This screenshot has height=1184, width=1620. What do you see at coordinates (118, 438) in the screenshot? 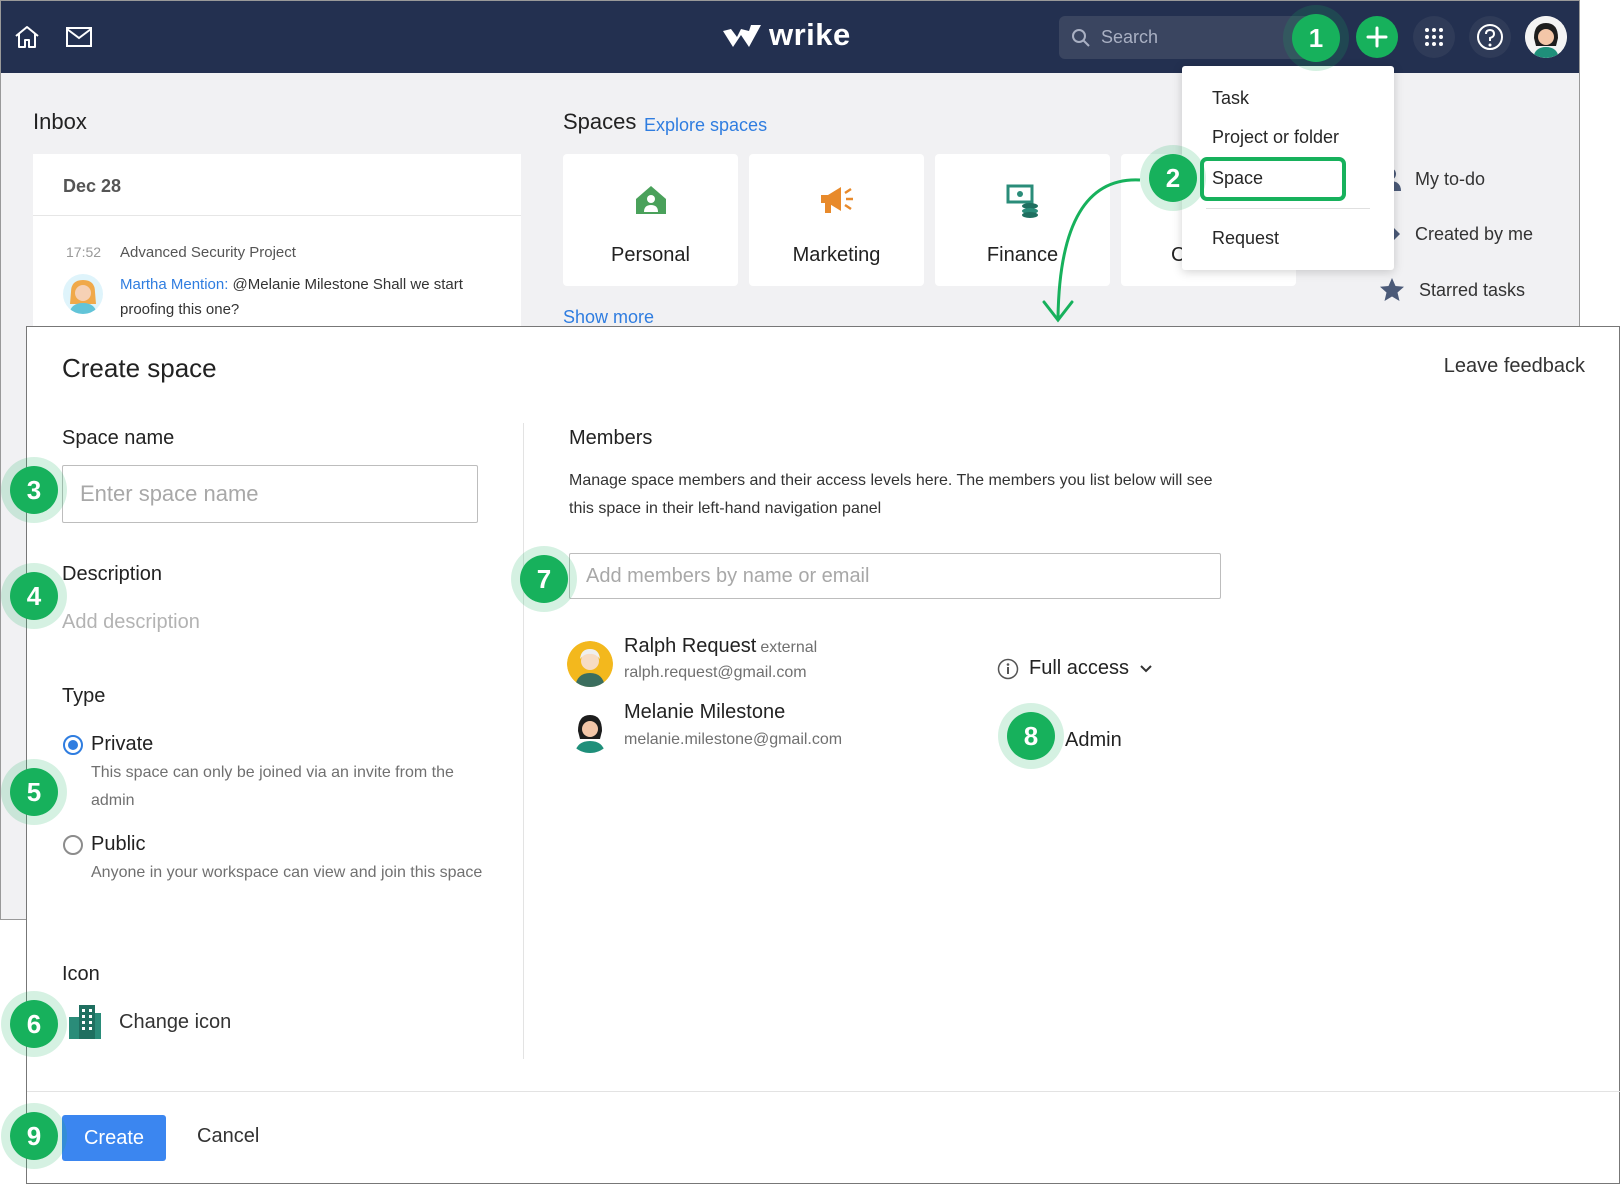
I see `space-name-label: Space name` at bounding box center [118, 438].